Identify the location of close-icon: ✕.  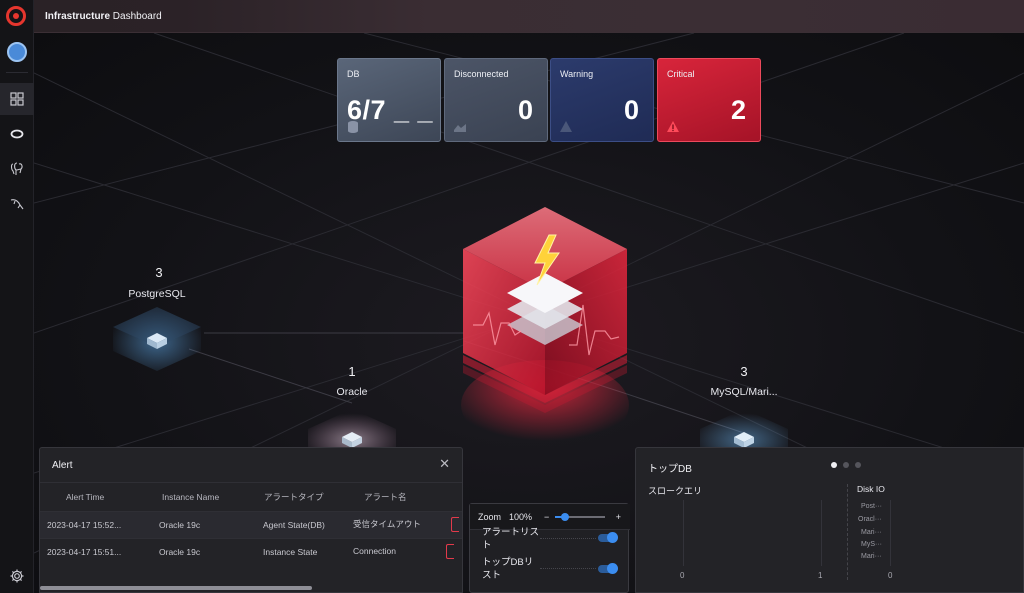
(444, 464).